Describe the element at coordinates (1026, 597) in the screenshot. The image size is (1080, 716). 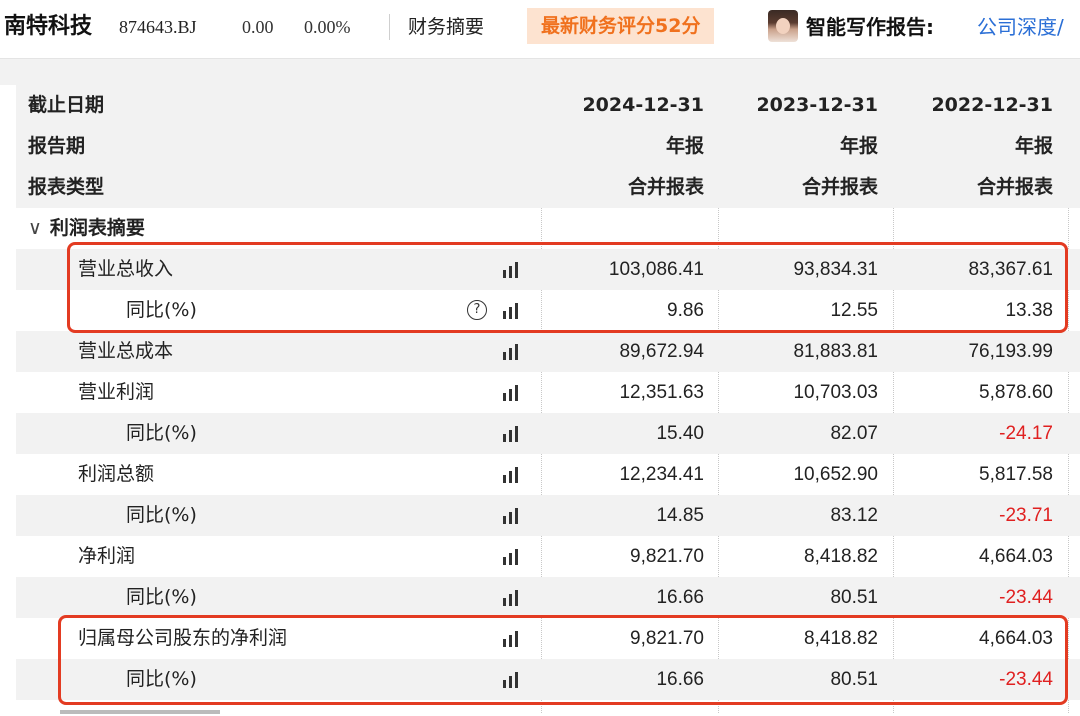
I see `cell-value: -23.44` at that location.